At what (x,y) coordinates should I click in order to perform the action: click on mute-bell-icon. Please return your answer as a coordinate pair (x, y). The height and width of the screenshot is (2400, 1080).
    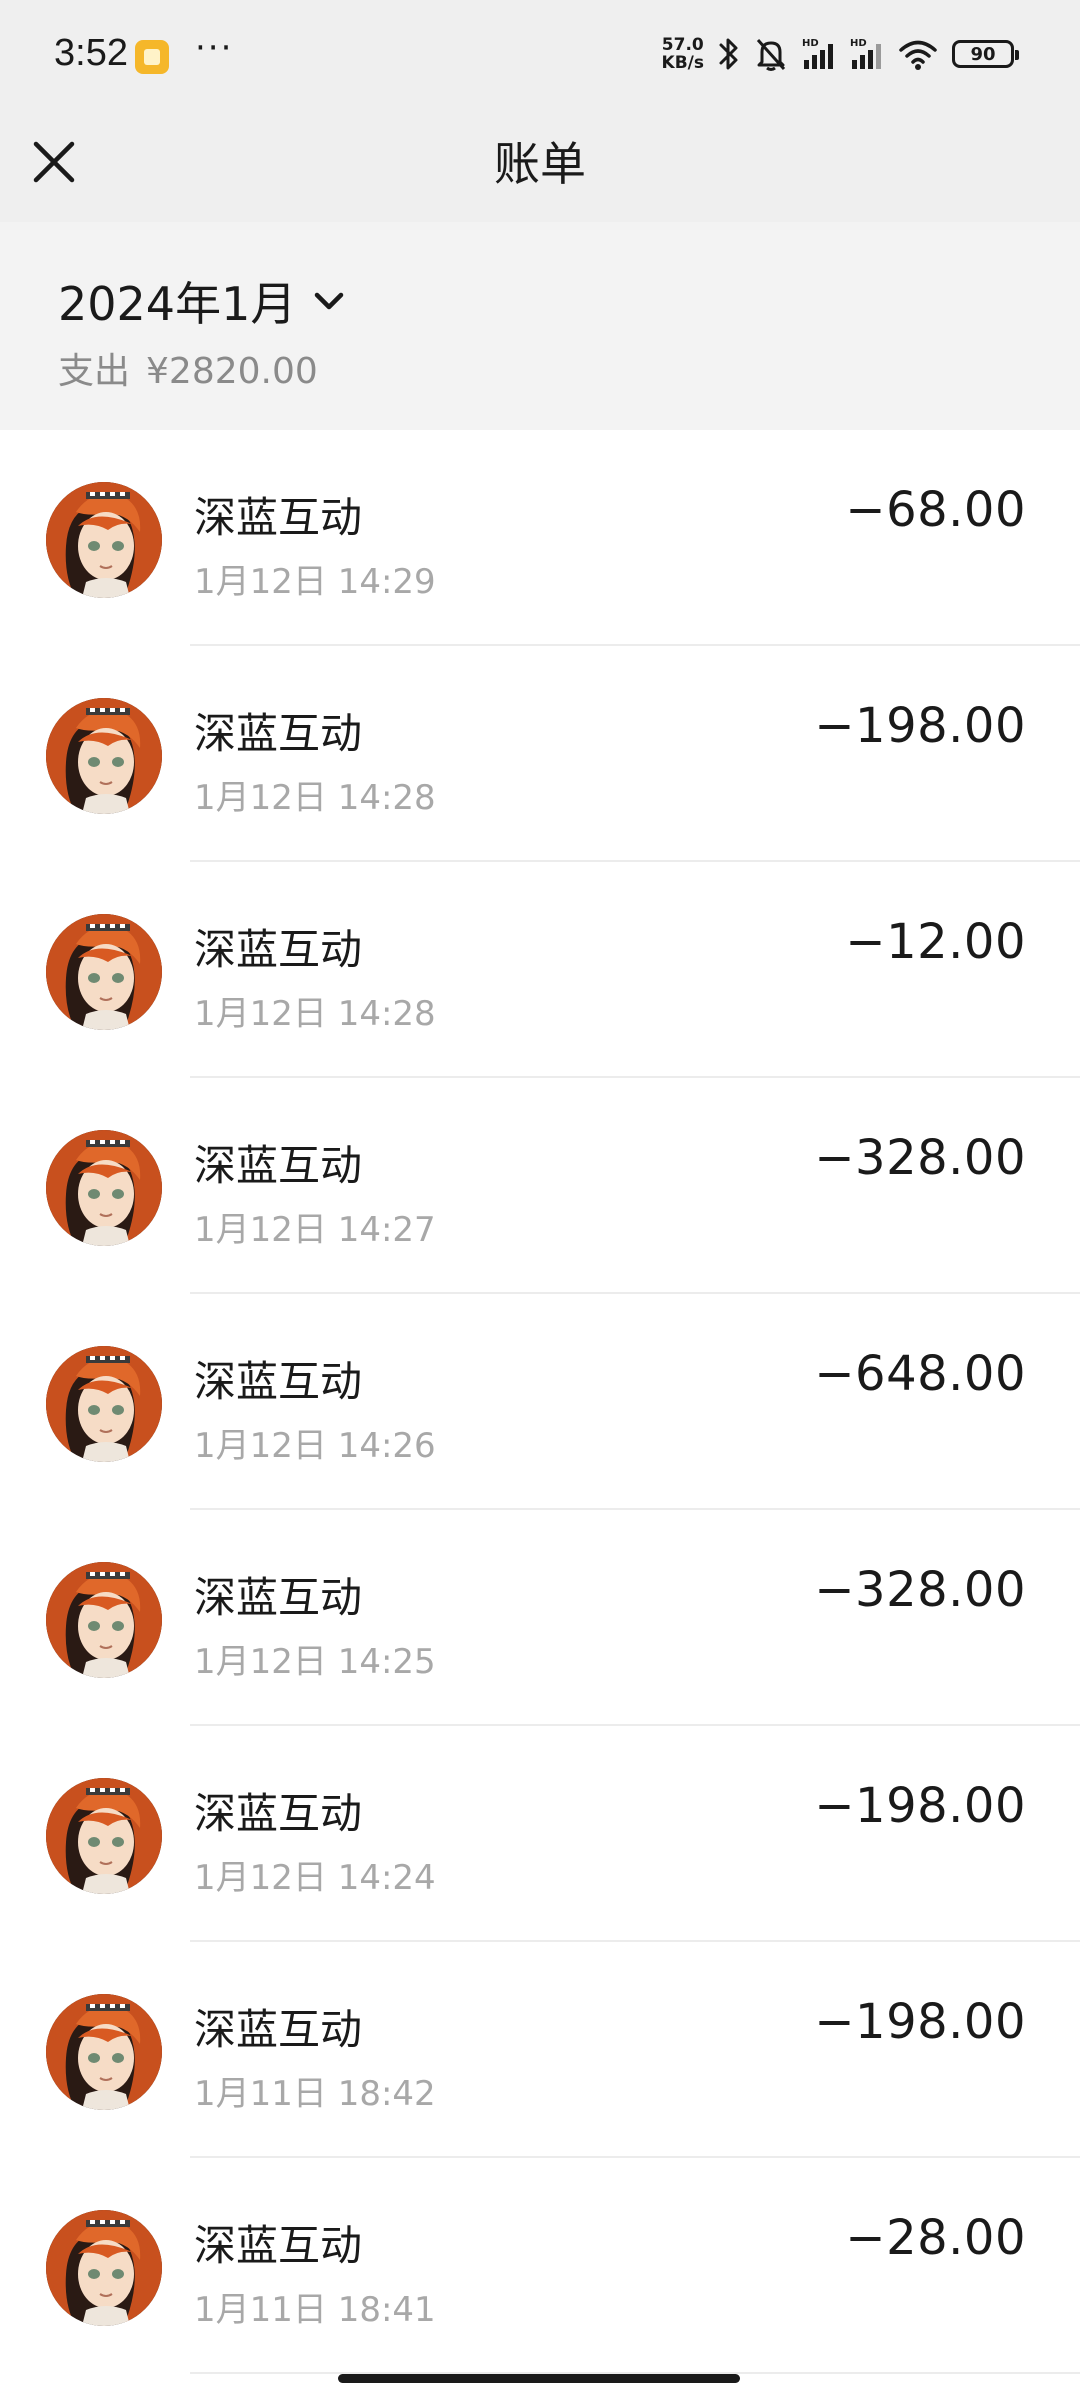
    Looking at the image, I should click on (771, 54).